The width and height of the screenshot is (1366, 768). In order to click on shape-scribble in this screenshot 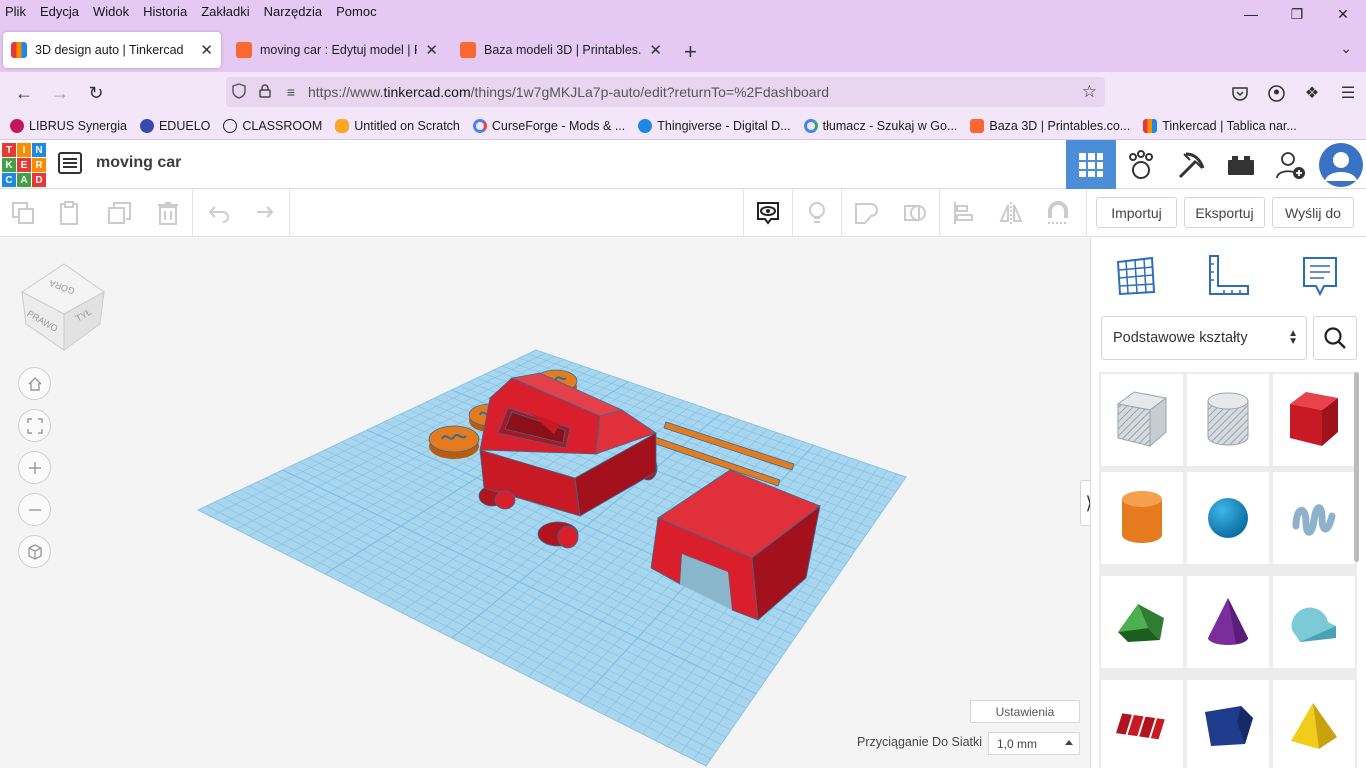, I will do `click(1314, 518)`.